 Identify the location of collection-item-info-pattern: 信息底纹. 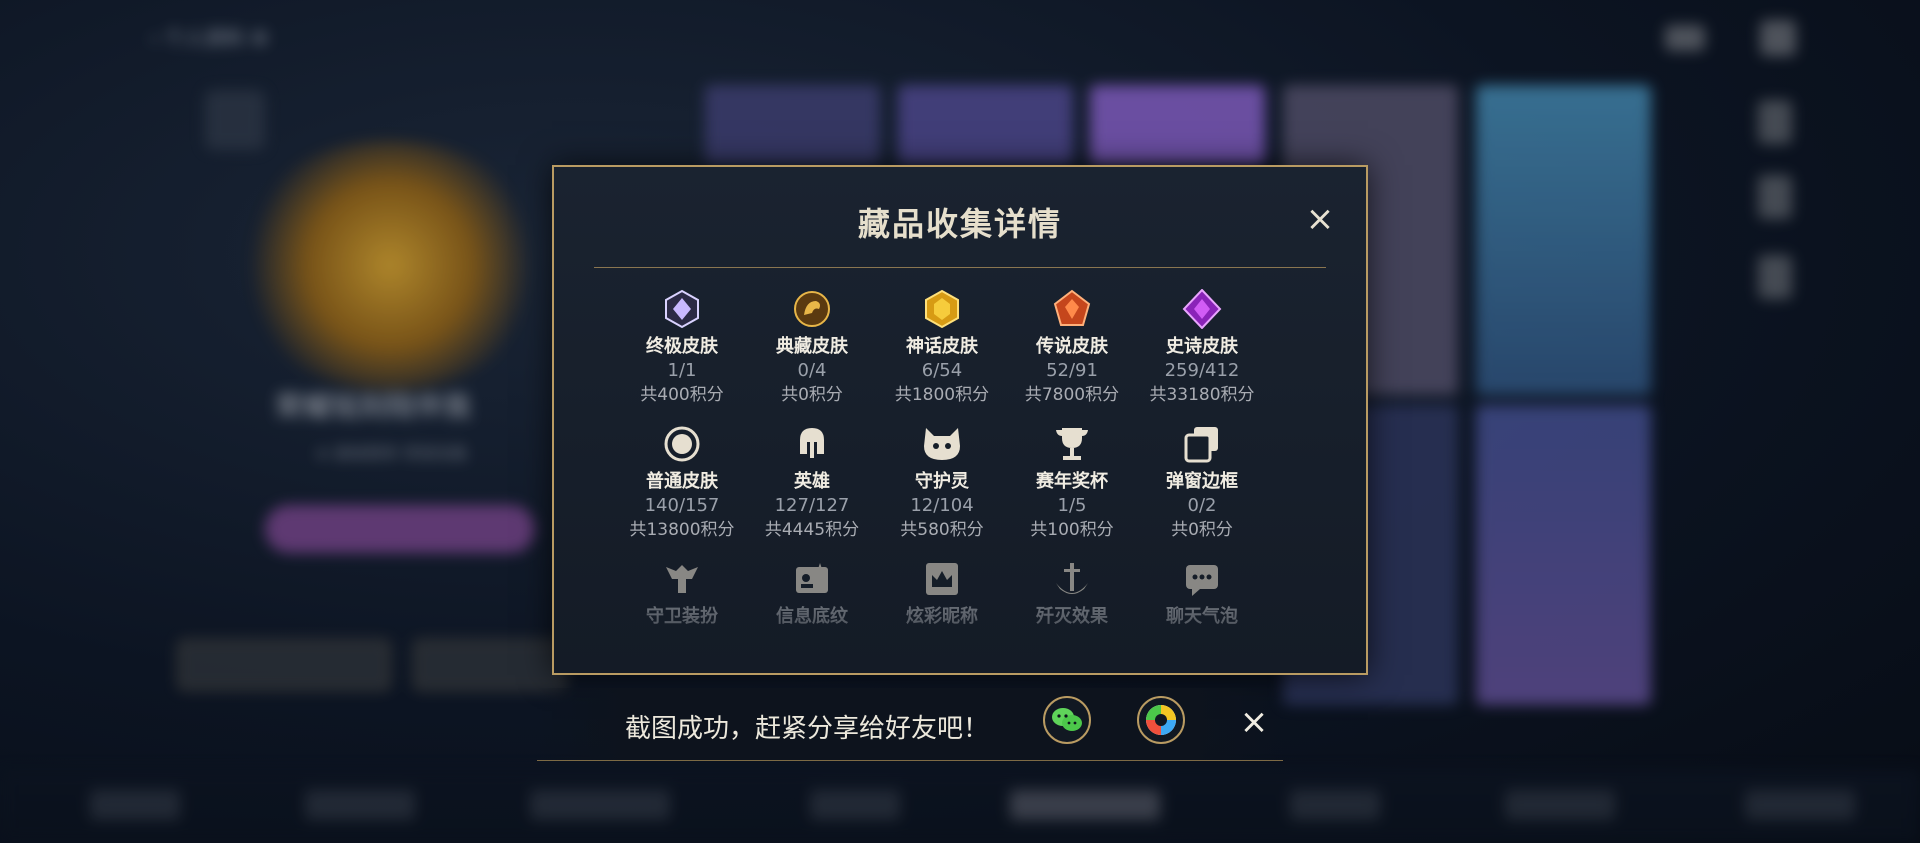
(812, 593).